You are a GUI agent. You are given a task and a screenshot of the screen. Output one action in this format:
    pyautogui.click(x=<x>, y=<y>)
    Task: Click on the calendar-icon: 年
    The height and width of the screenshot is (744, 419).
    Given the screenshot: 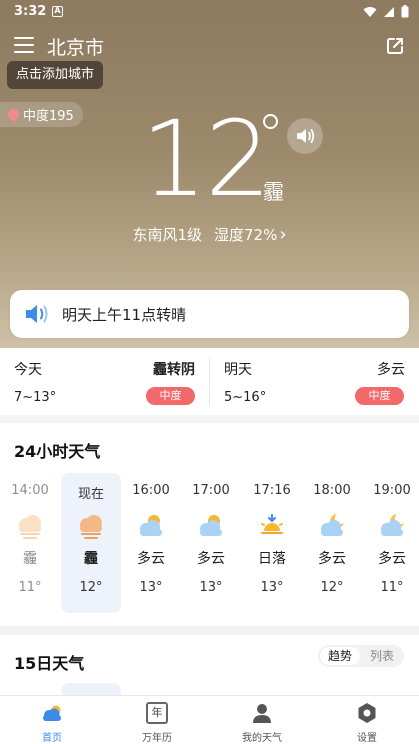 What is the action you would take?
    pyautogui.click(x=157, y=713)
    